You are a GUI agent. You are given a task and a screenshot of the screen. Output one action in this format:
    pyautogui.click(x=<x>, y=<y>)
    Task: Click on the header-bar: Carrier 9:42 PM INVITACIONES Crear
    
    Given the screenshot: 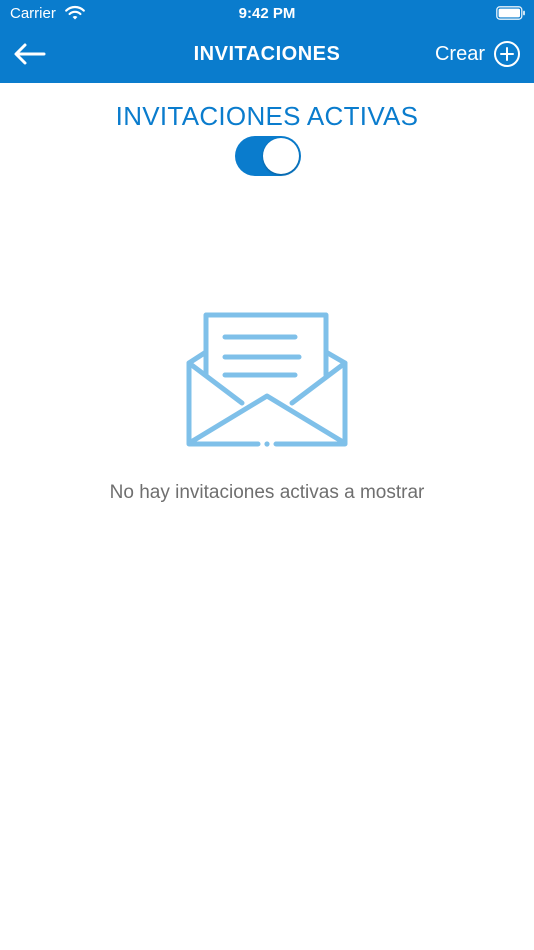 What is the action you would take?
    pyautogui.click(x=267, y=41)
    